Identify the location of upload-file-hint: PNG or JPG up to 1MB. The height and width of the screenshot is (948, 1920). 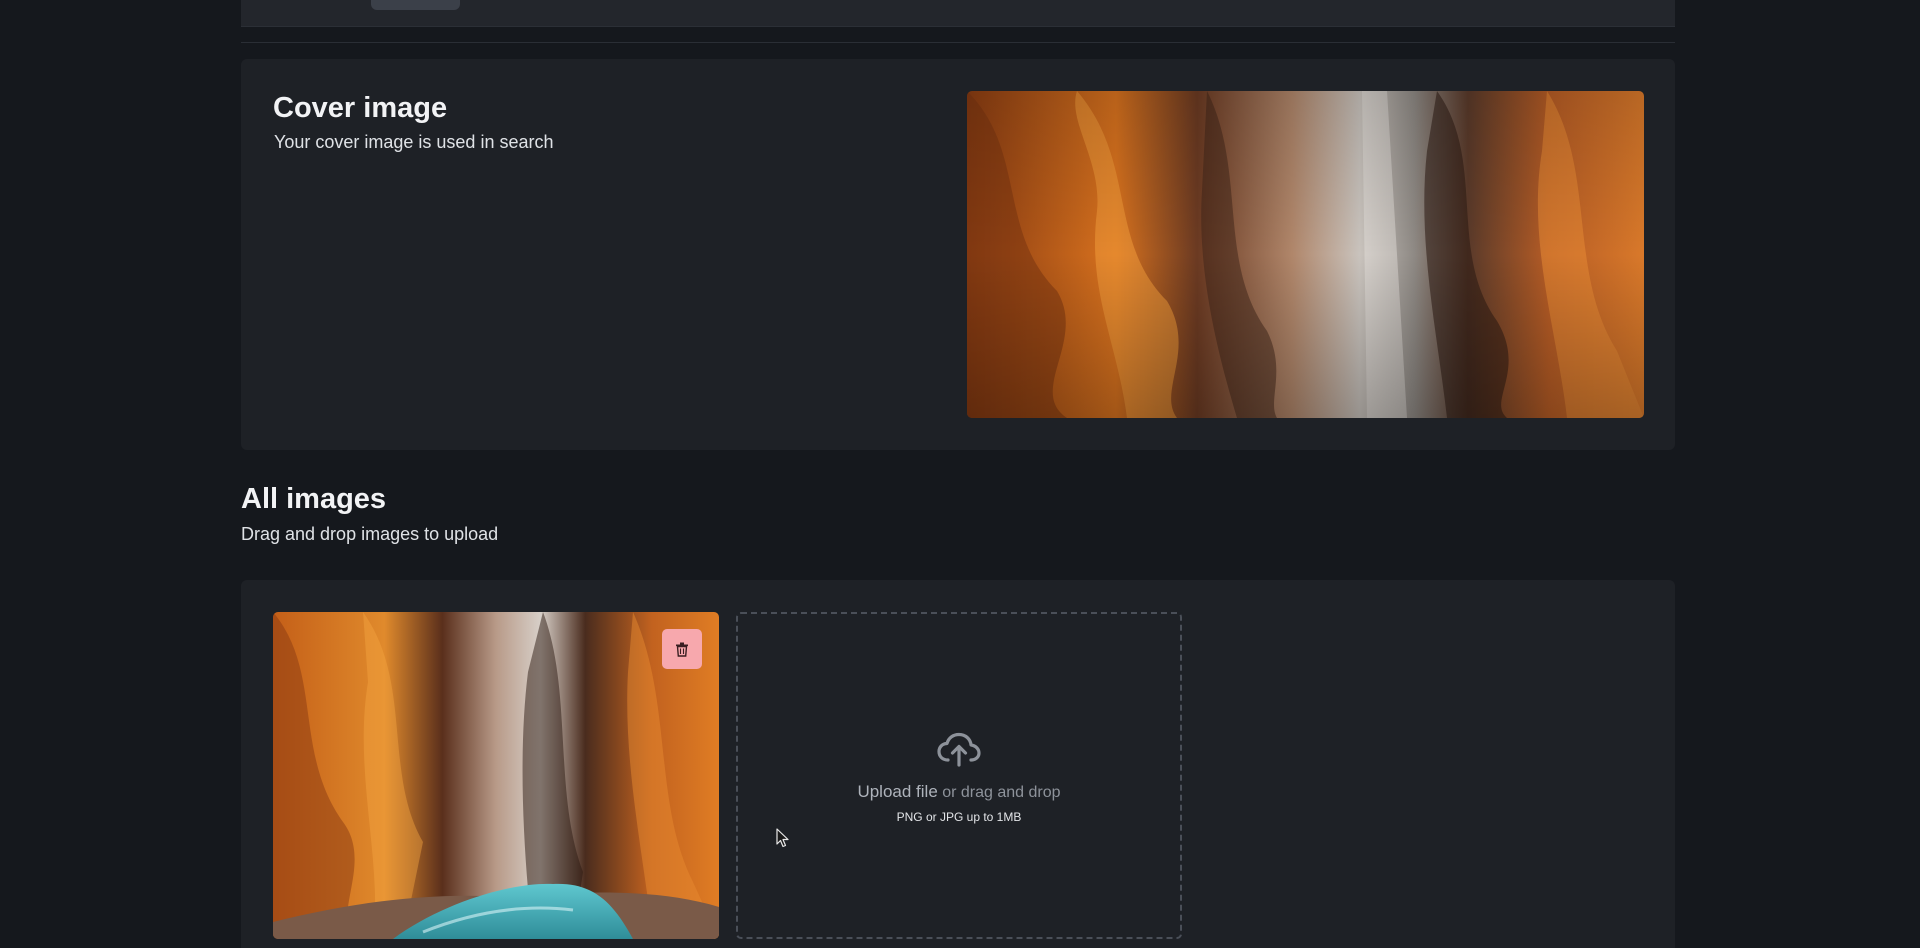
(959, 817).